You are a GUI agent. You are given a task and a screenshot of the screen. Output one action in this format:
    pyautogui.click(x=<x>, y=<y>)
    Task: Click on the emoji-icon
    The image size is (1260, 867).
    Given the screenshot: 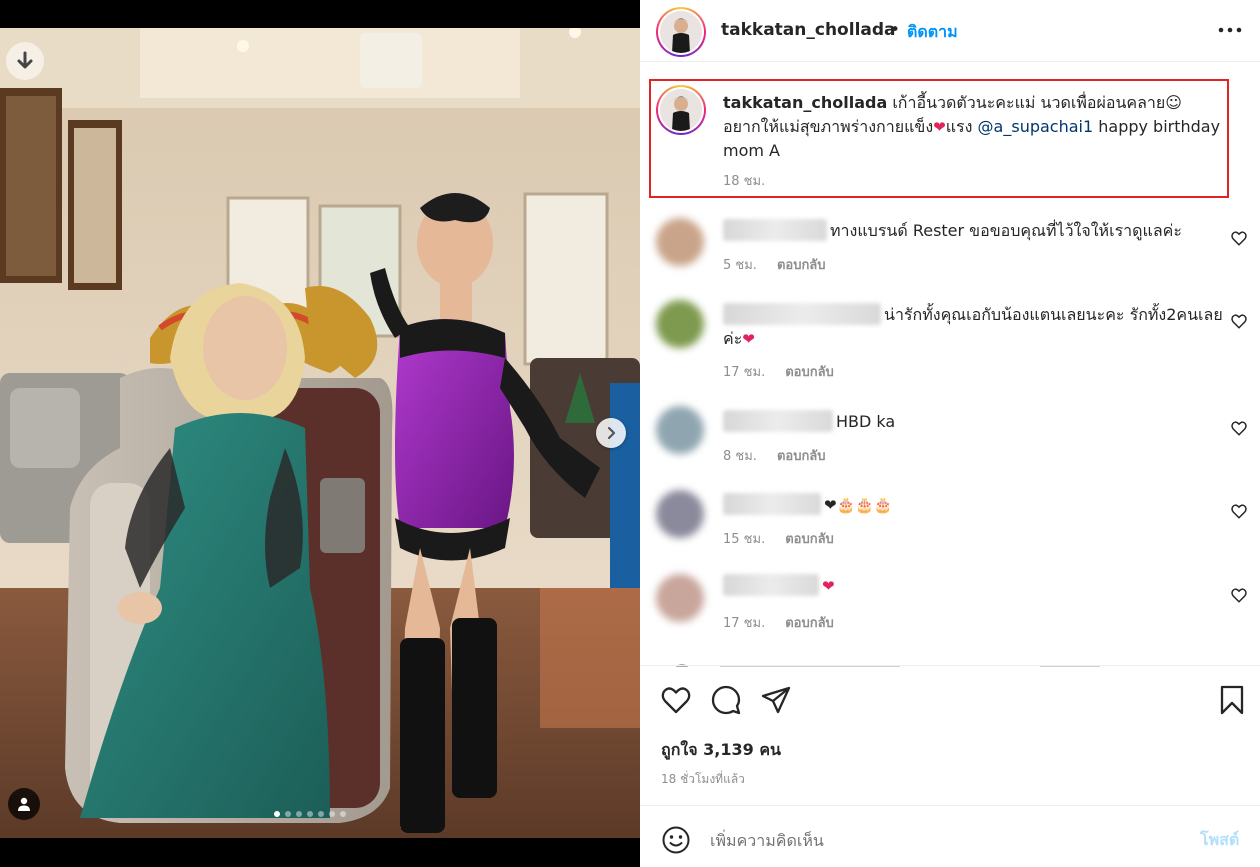 What is the action you would take?
    pyautogui.click(x=676, y=840)
    